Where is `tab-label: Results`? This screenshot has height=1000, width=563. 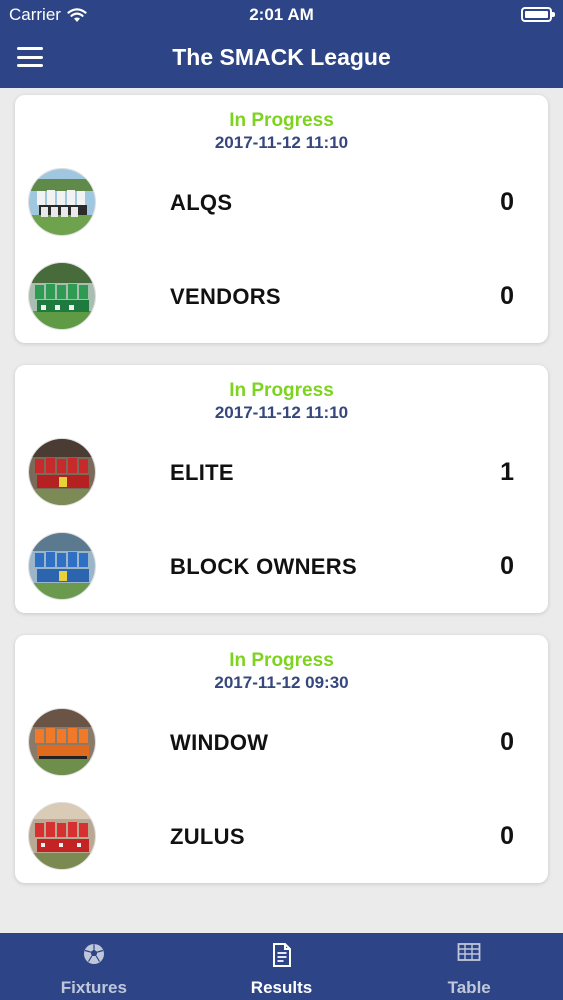 tab-label: Results is located at coordinates (281, 987).